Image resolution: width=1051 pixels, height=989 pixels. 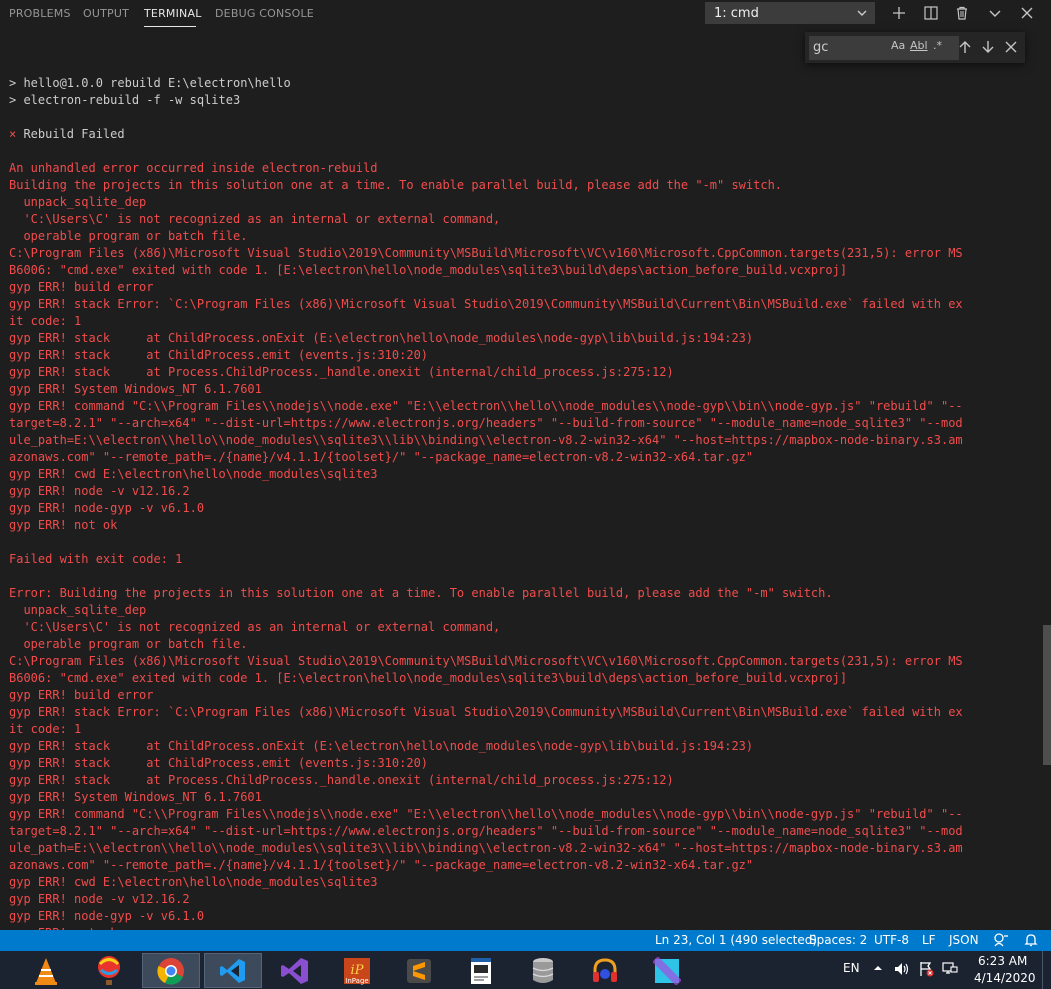 What do you see at coordinates (96, 559) in the screenshot?
I see `terminal-line: Failed with exit code: 1` at bounding box center [96, 559].